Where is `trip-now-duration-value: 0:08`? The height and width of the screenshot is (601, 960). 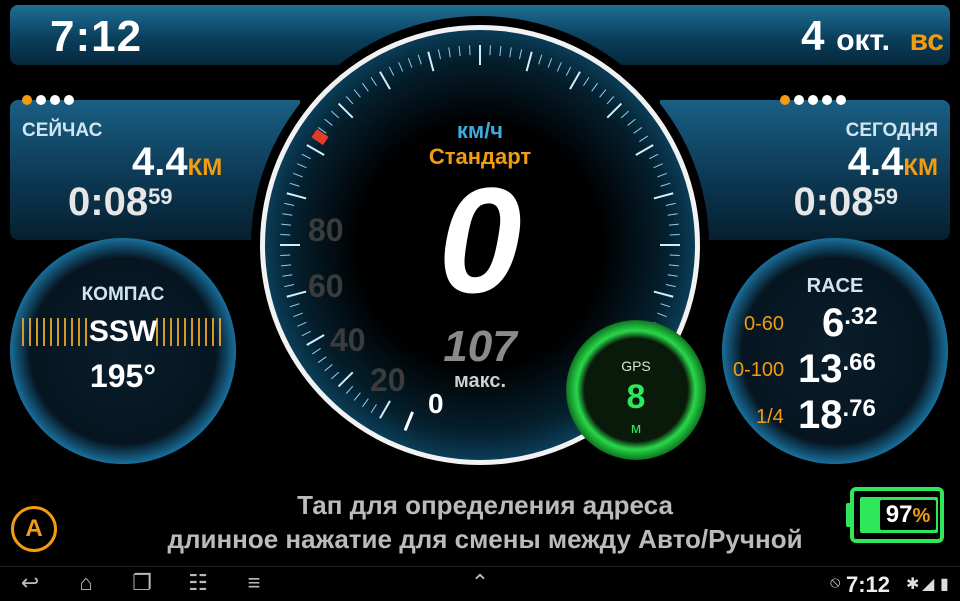
trip-now-duration-value: 0:08 is located at coordinates (108, 202).